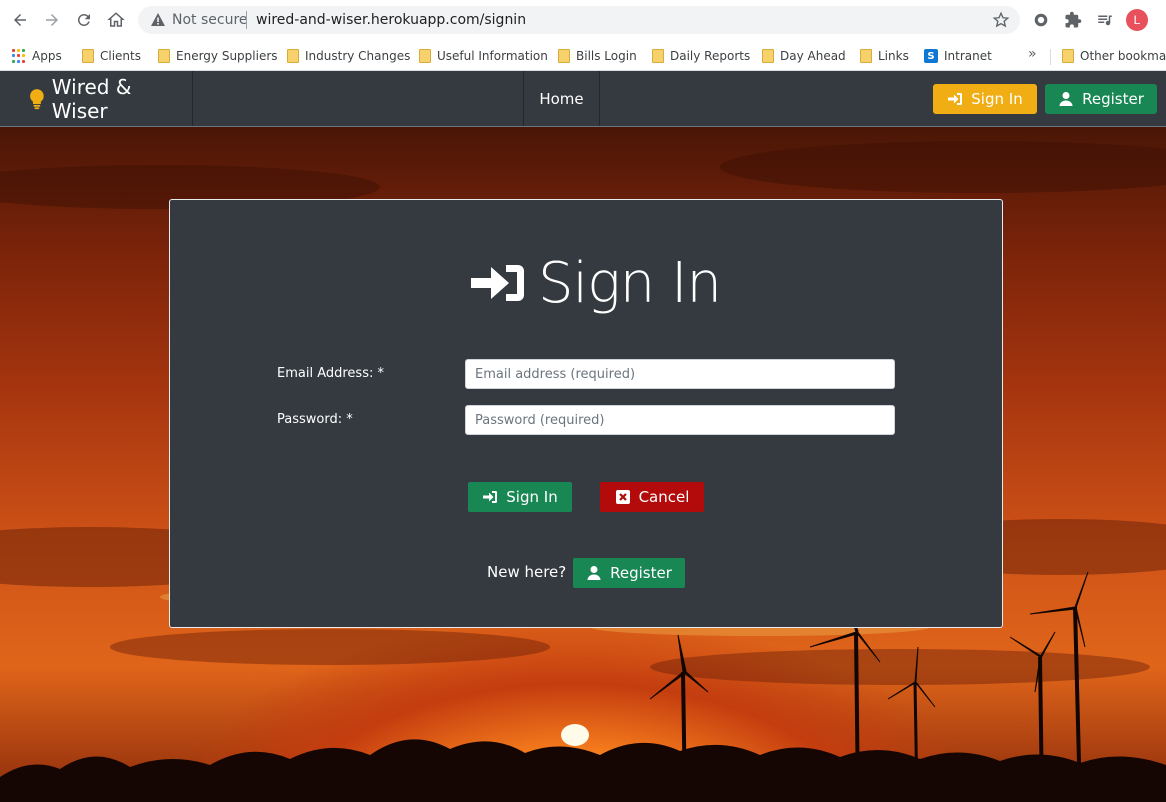 The height and width of the screenshot is (802, 1166). I want to click on password-field, so click(680, 420).